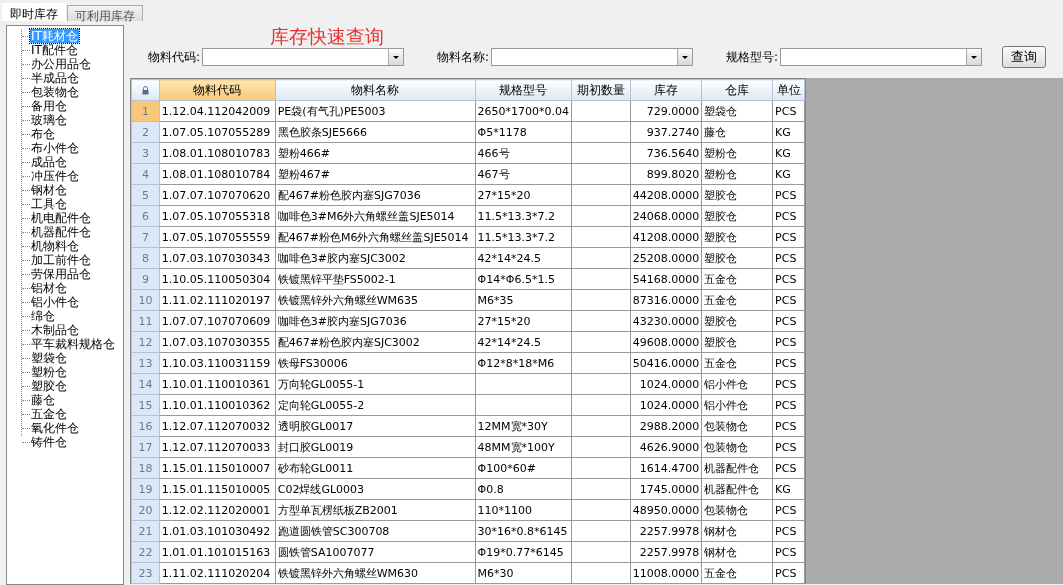 The width and height of the screenshot is (1063, 585). I want to click on row-number: 12, so click(145, 342).